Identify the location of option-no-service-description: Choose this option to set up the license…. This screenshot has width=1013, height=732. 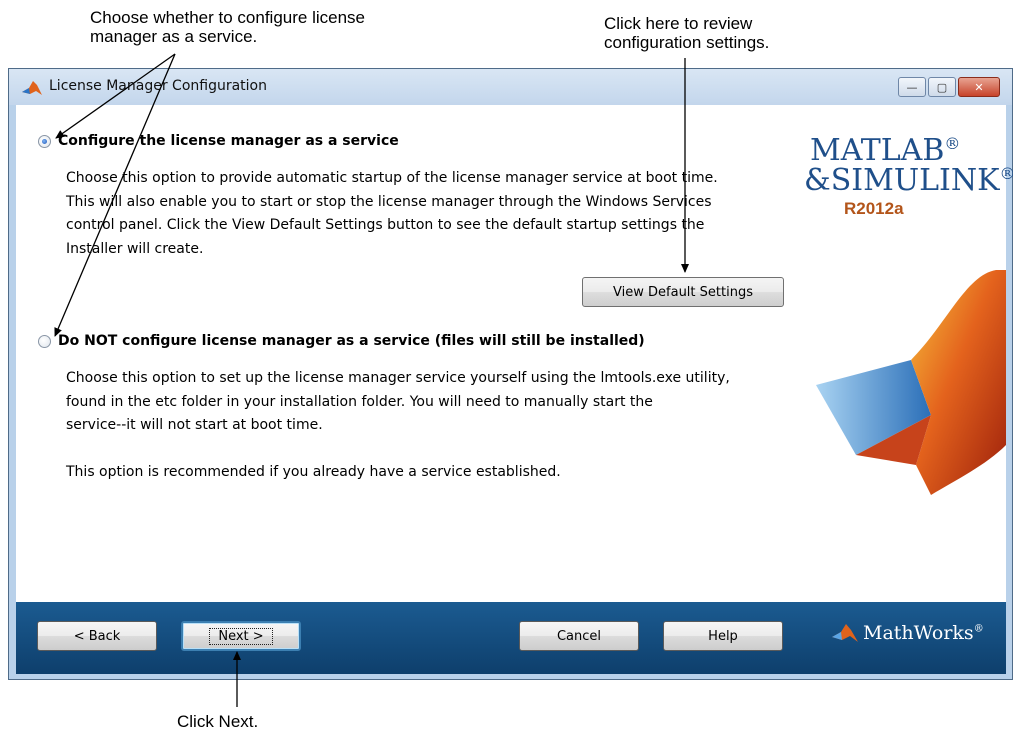
(398, 425).